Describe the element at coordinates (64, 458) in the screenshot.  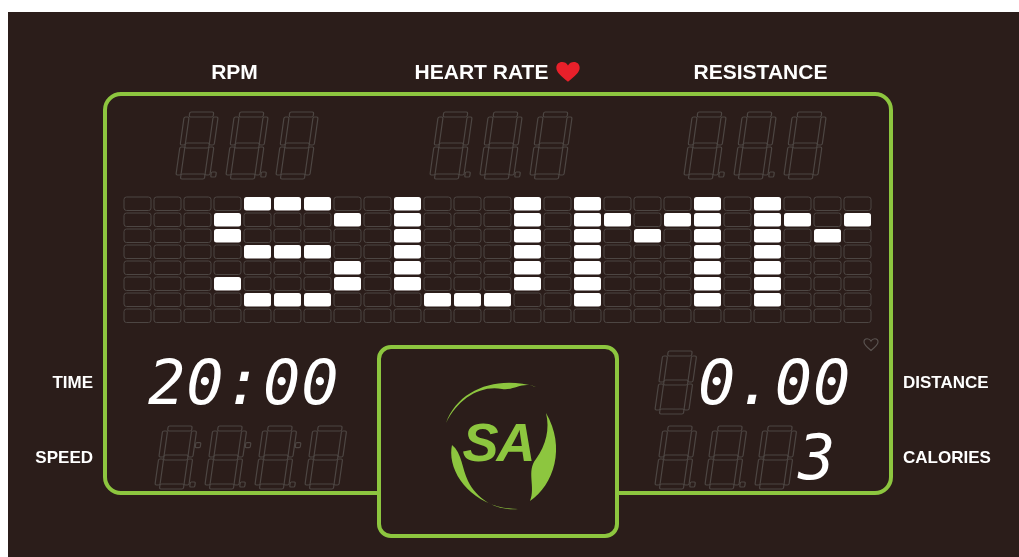
I see `readout-label: SPEED` at that location.